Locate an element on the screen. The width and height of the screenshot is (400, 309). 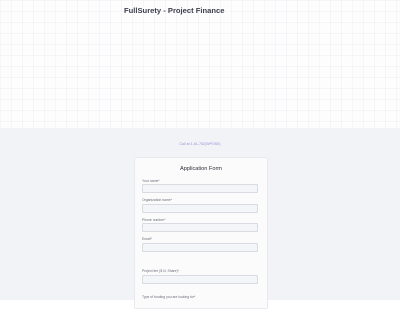
project-fee-label: Project fee ($ N, Share)* is located at coordinates (160, 271).